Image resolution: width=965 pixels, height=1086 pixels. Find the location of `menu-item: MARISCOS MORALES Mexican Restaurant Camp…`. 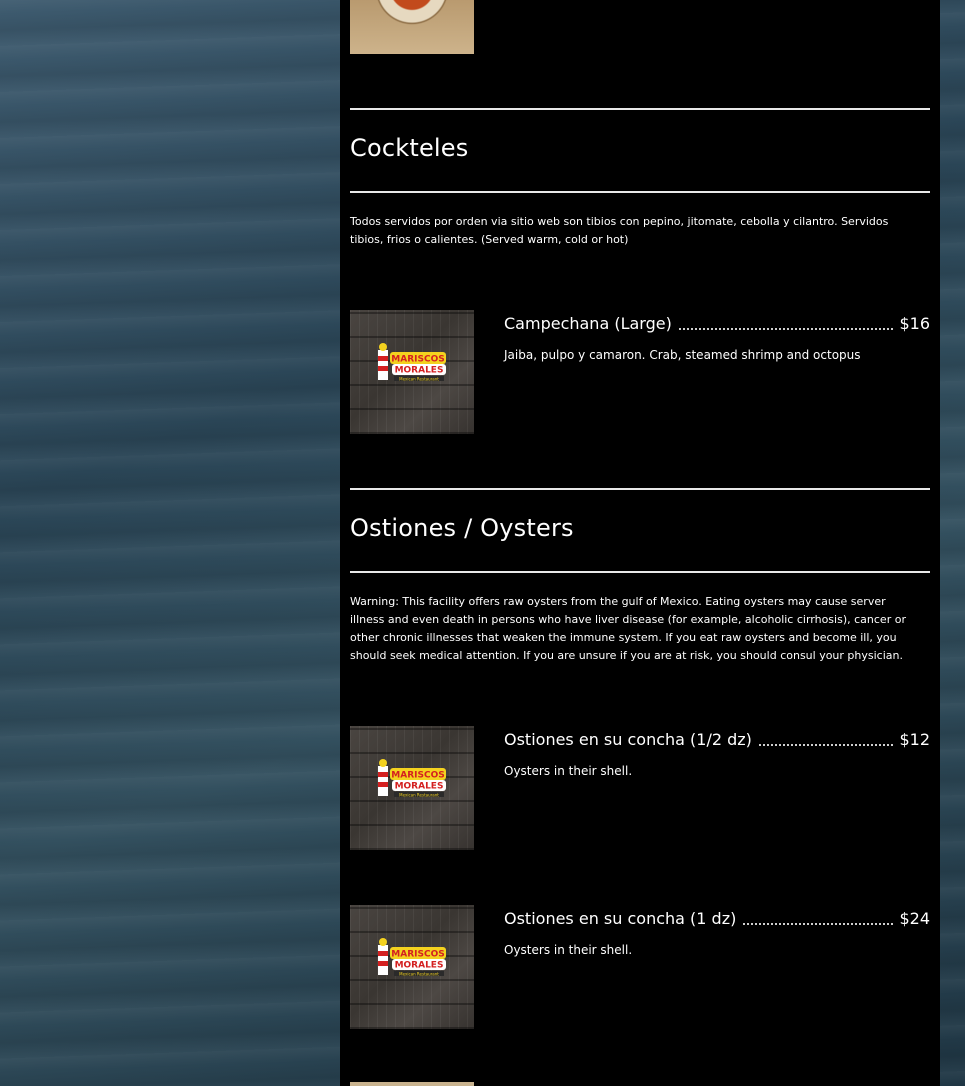

menu-item: MARISCOS MORALES Mexican Restaurant Camp… is located at coordinates (640, 373).